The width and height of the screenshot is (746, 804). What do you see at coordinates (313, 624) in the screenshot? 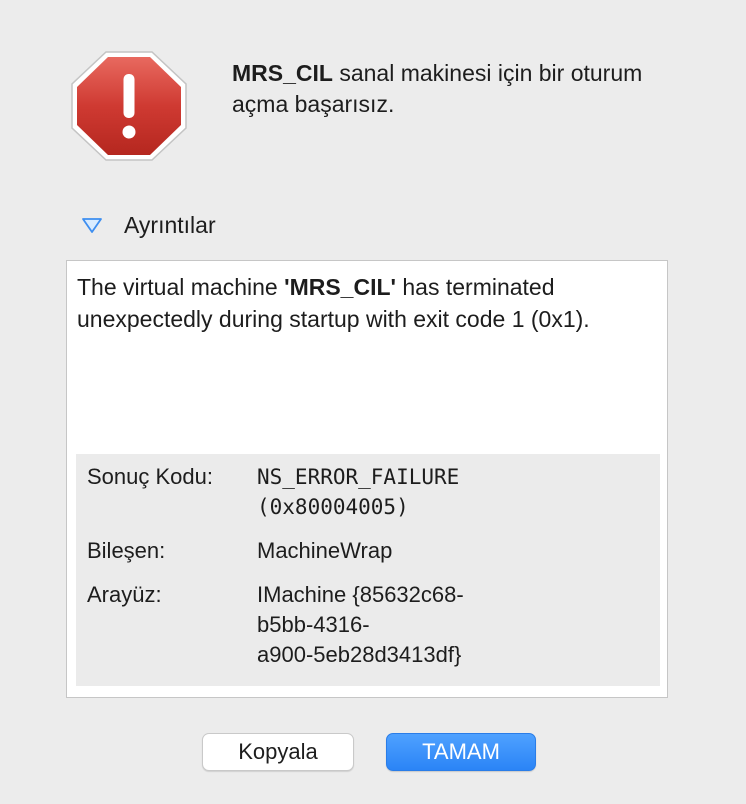
I see `info-value-line: b5bb-4316-` at bounding box center [313, 624].